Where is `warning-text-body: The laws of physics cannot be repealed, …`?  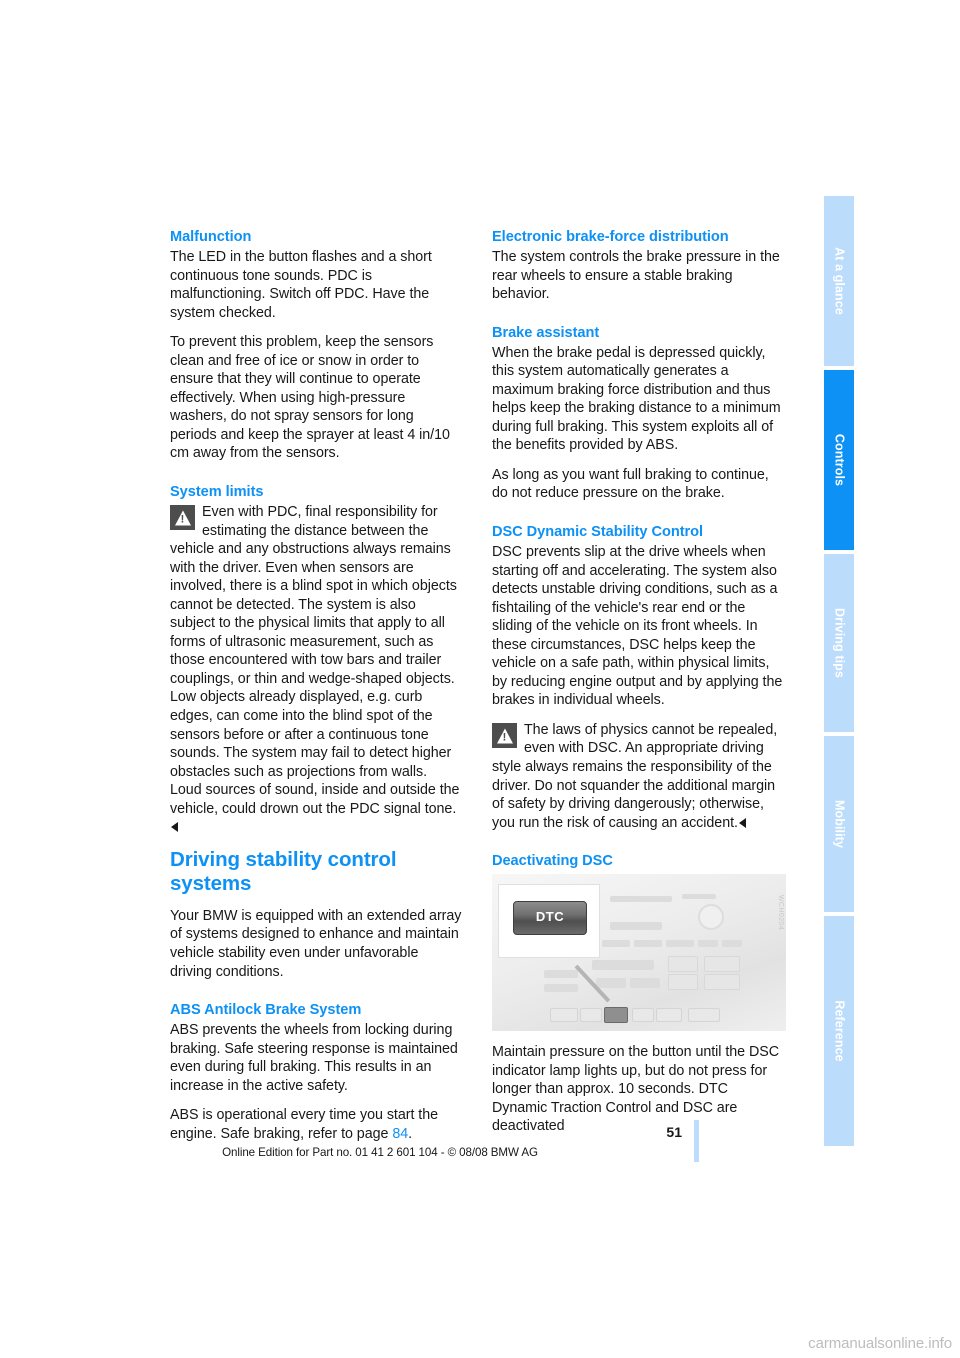 warning-text-body: The laws of physics cannot be repealed, … is located at coordinates (635, 776).